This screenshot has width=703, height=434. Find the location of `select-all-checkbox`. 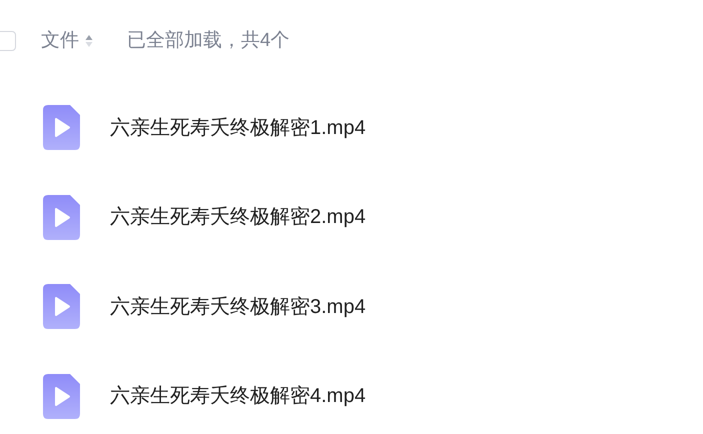

select-all-checkbox is located at coordinates (8, 41).